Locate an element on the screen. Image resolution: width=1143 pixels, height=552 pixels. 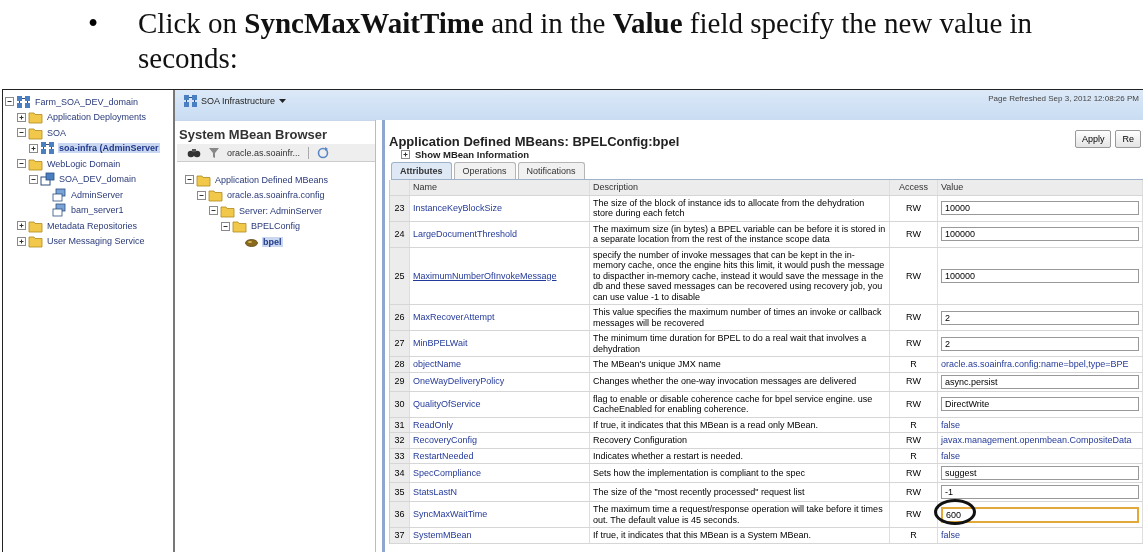
action-button: Apply is located at coordinates (1093, 139).